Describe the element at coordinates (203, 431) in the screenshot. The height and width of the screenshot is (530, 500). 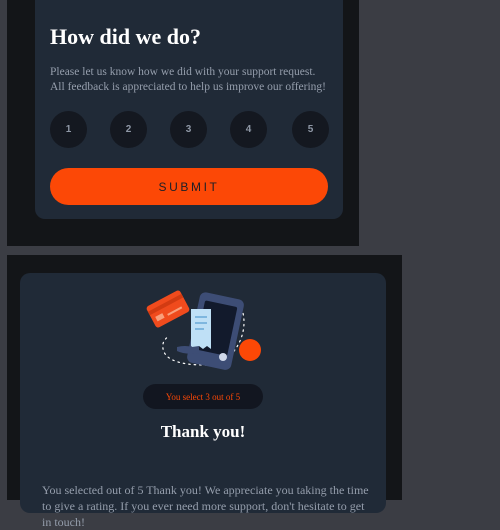
I see `thank-you-title: Thank you!` at that location.